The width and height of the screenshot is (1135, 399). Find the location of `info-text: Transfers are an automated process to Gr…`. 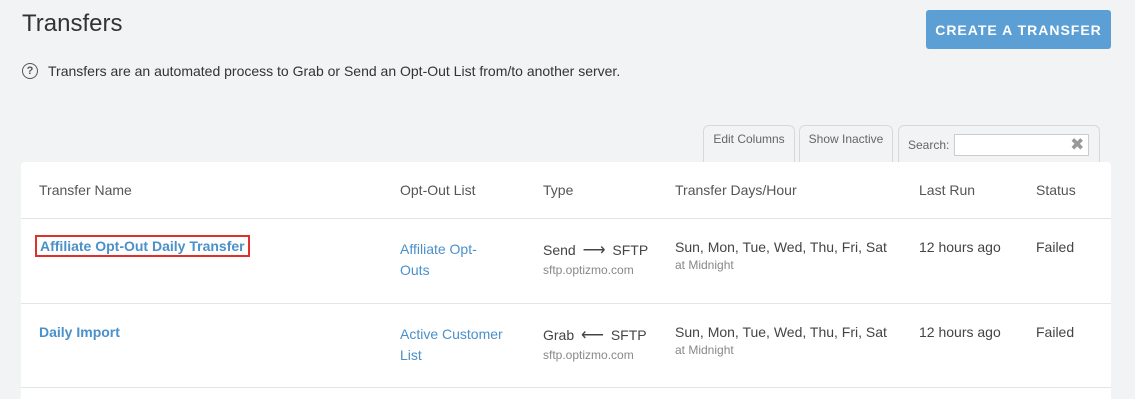

info-text: Transfers are an automated process to Gr… is located at coordinates (334, 71).